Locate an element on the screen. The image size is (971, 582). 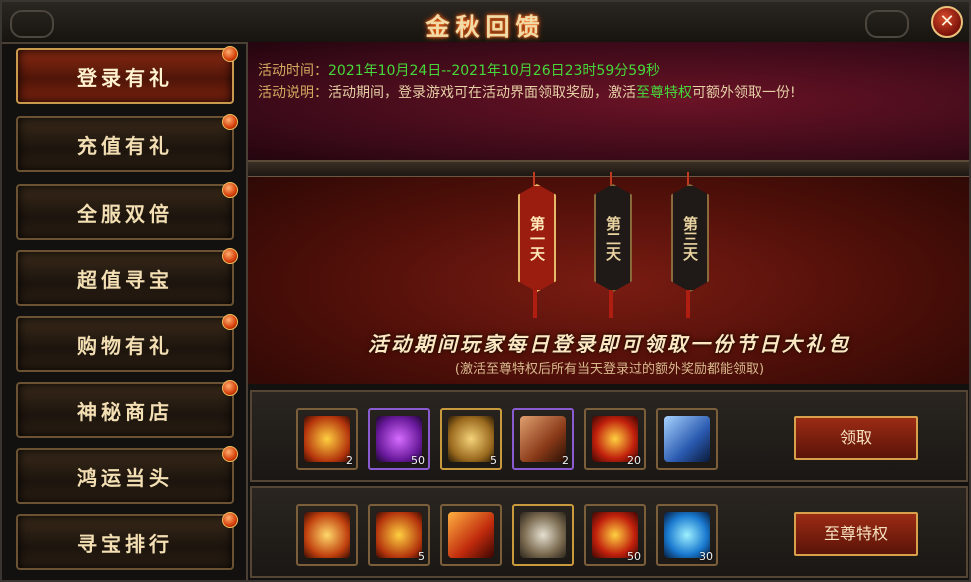
sidebar-item-label: 全服双倍 is located at coordinates (125, 214).